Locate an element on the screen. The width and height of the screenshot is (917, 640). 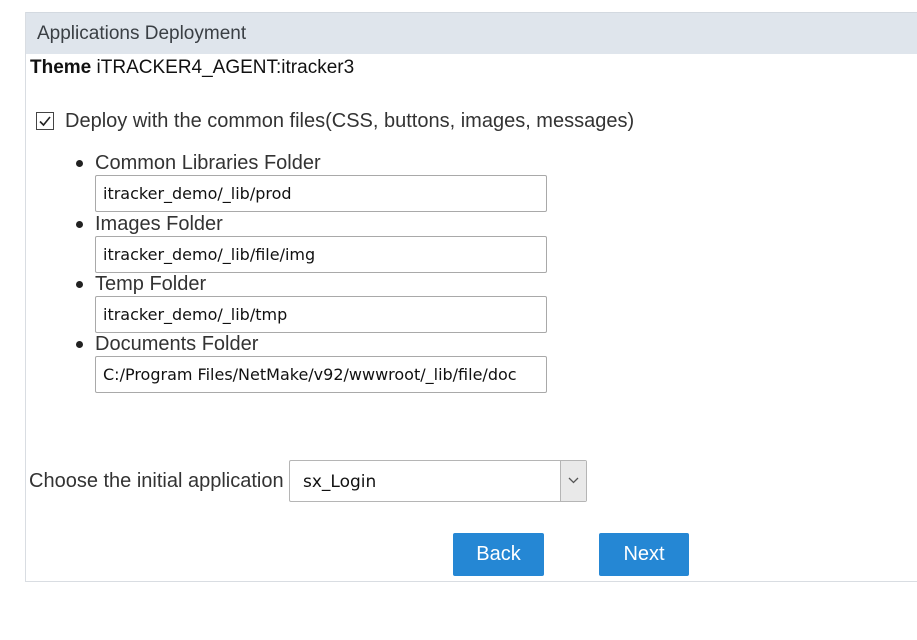
dropdown-button is located at coordinates (573, 481).